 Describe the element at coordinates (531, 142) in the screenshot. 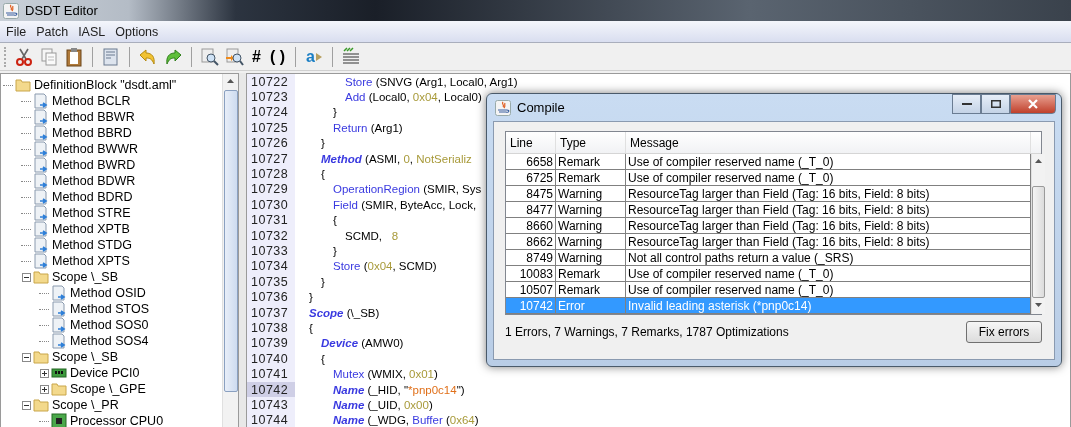

I see `column-header: Line` at that location.